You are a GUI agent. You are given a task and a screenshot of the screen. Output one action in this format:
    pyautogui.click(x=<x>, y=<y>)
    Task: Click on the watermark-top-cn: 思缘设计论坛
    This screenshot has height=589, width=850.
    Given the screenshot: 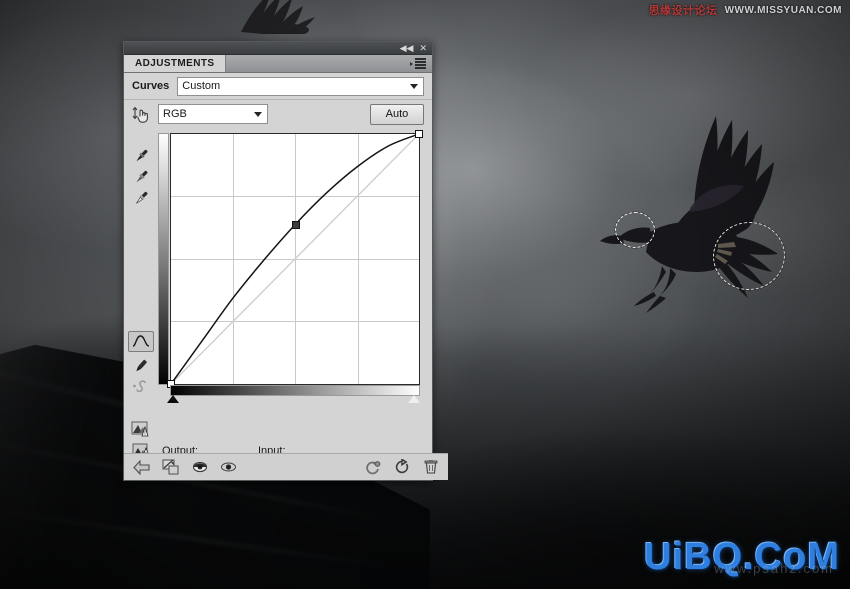 What is the action you would take?
    pyautogui.click(x=683, y=11)
    